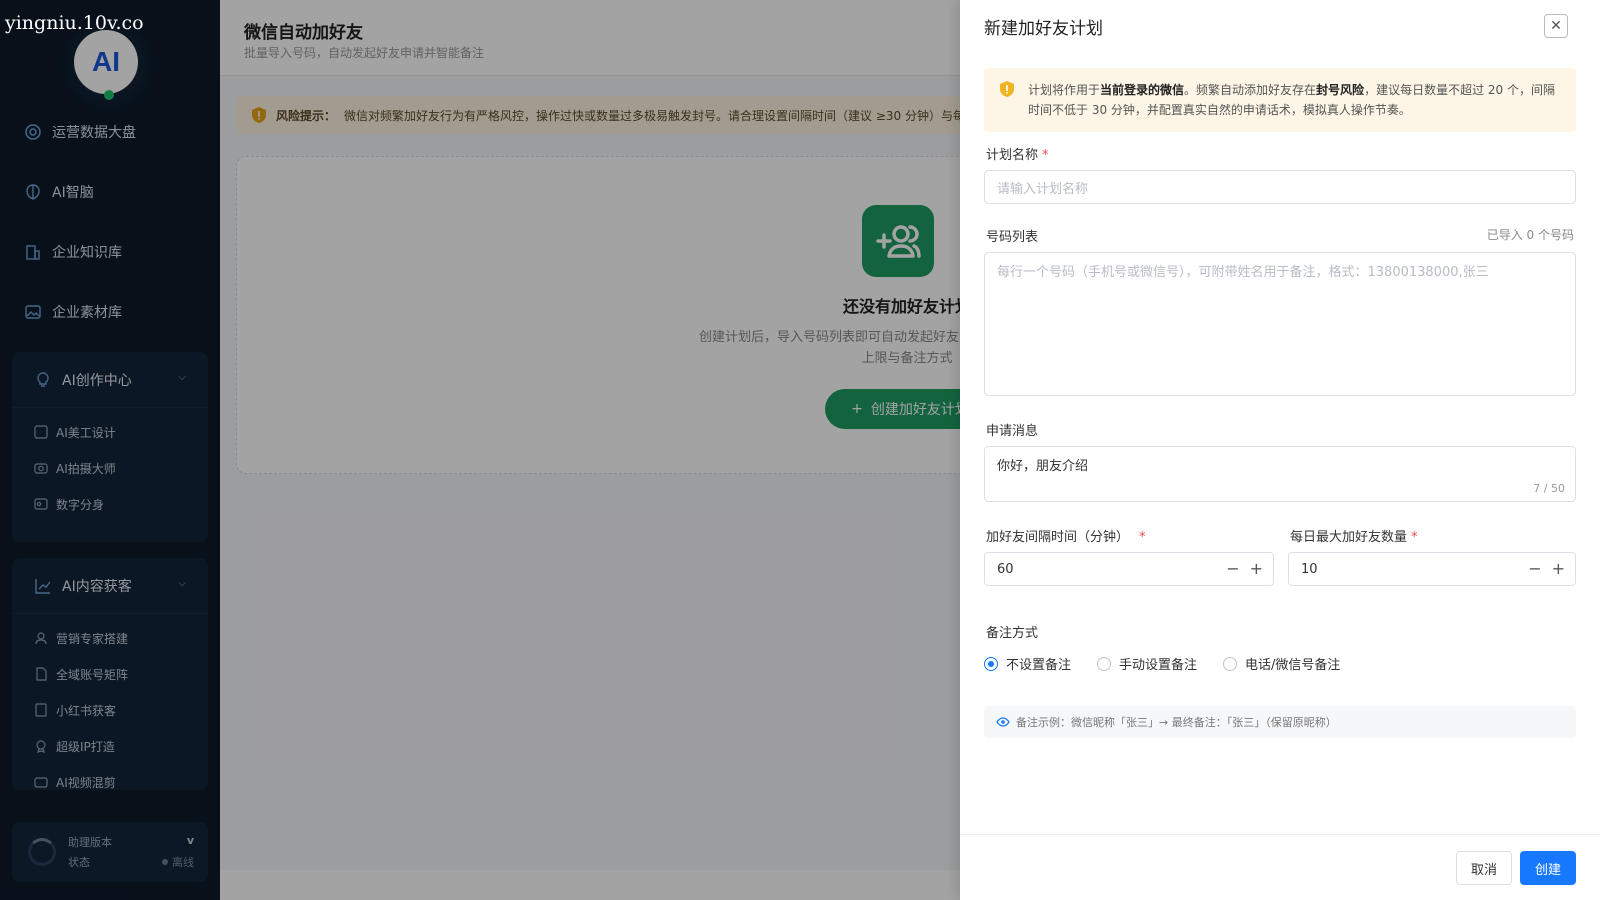 The image size is (1600, 900). What do you see at coordinates (1349, 537) in the screenshot?
I see `label-text: 每日最大加好友数量` at bounding box center [1349, 537].